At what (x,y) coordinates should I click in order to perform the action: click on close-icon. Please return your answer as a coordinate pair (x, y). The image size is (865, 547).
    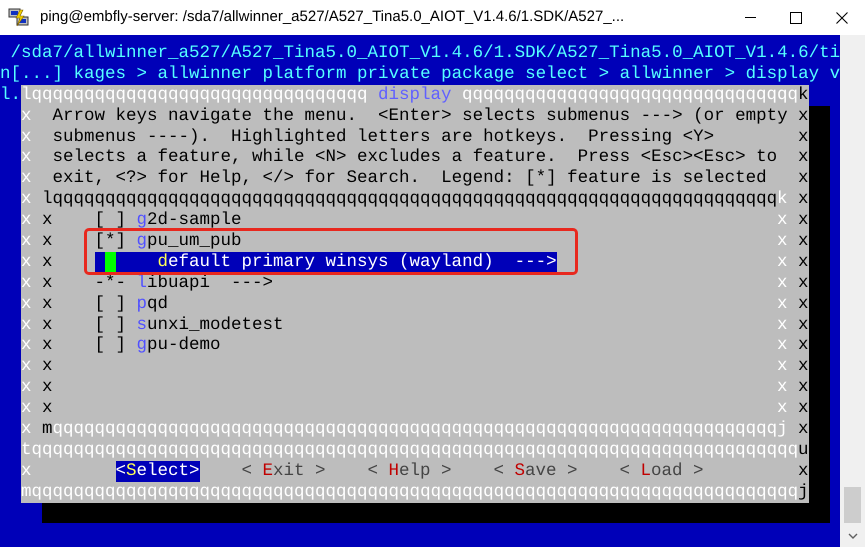
    Looking at the image, I should click on (842, 18).